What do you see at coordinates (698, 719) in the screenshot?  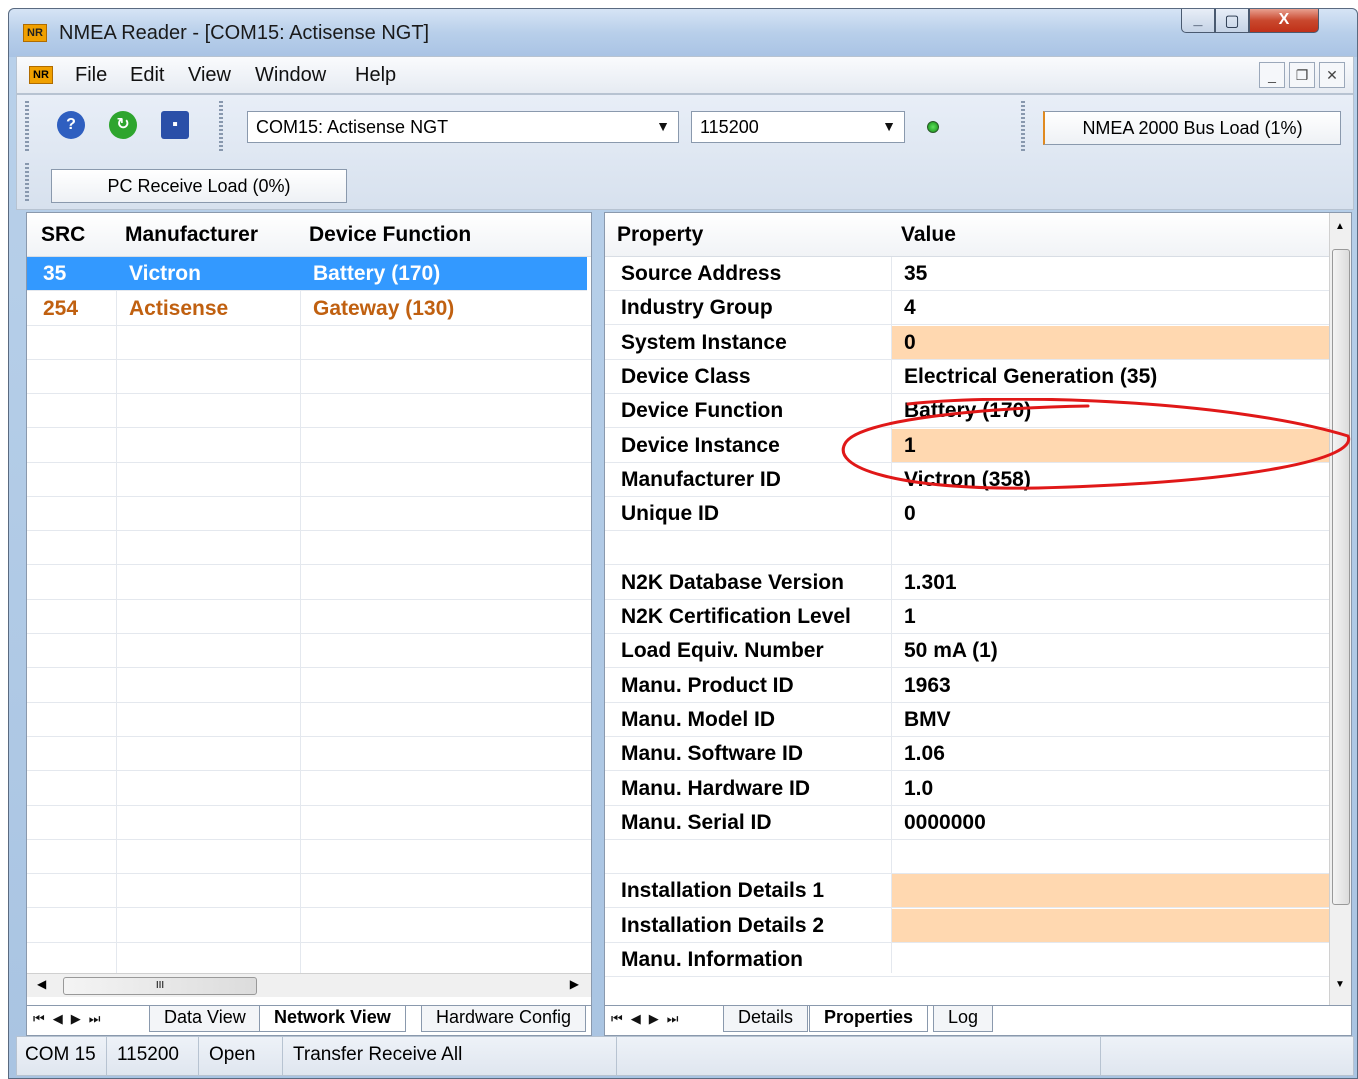 I see `property-name: Manu. Model ID` at bounding box center [698, 719].